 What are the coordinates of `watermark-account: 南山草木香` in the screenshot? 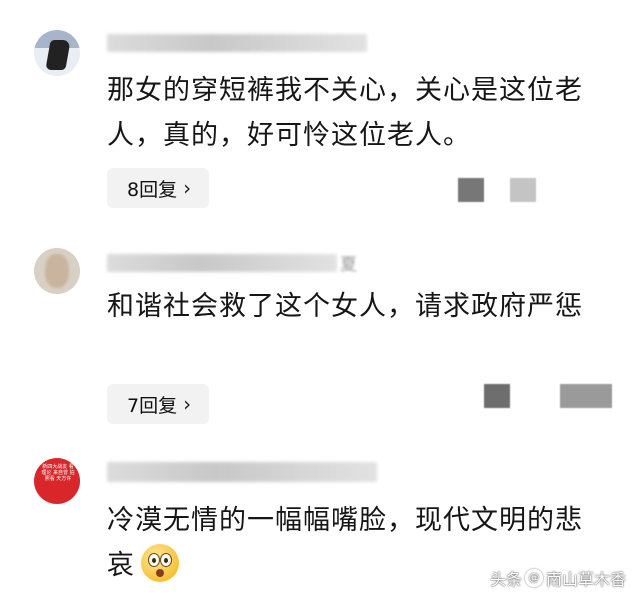 It's located at (585, 579).